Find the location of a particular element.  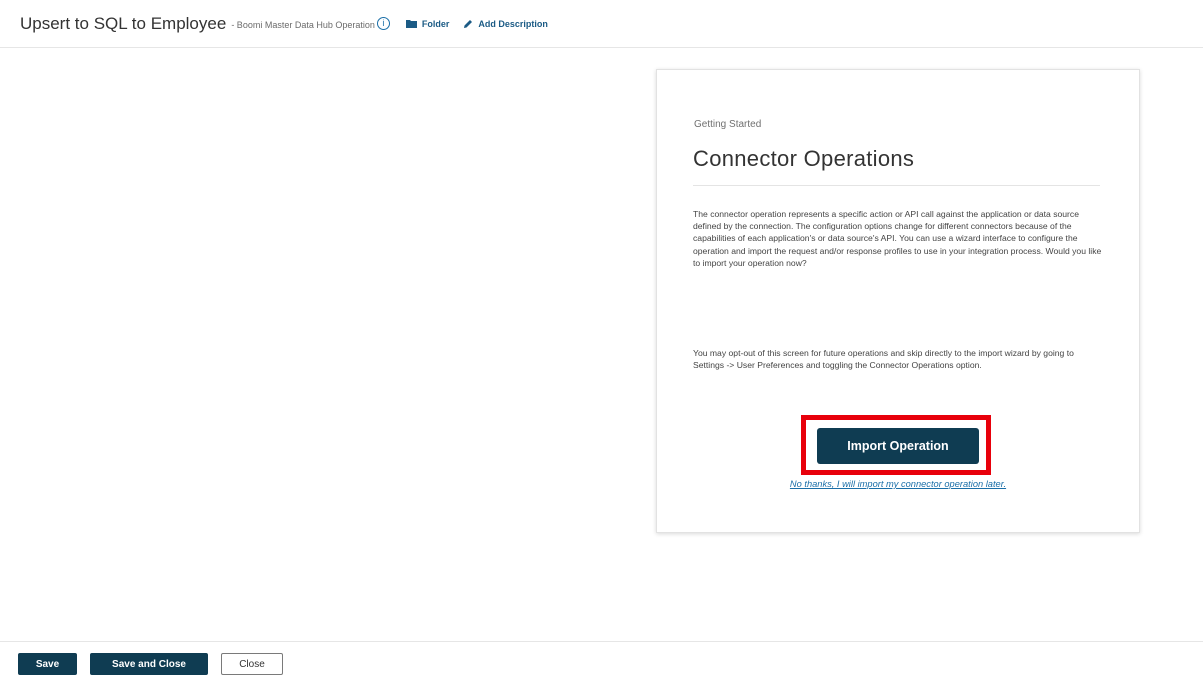

import-operation-button: Import Operation is located at coordinates (898, 446).